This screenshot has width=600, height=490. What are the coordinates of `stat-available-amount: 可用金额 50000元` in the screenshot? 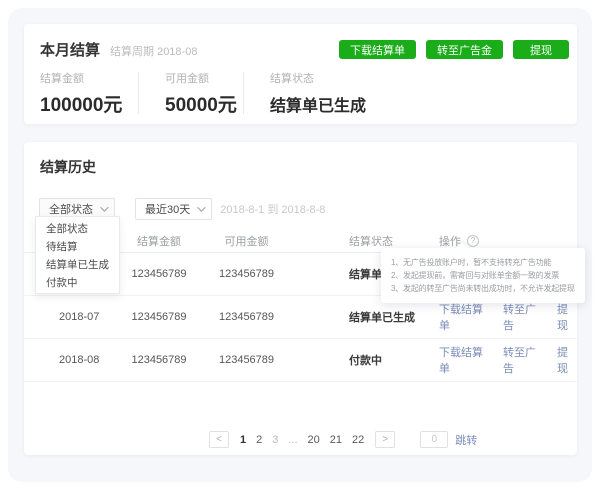 It's located at (191, 93).